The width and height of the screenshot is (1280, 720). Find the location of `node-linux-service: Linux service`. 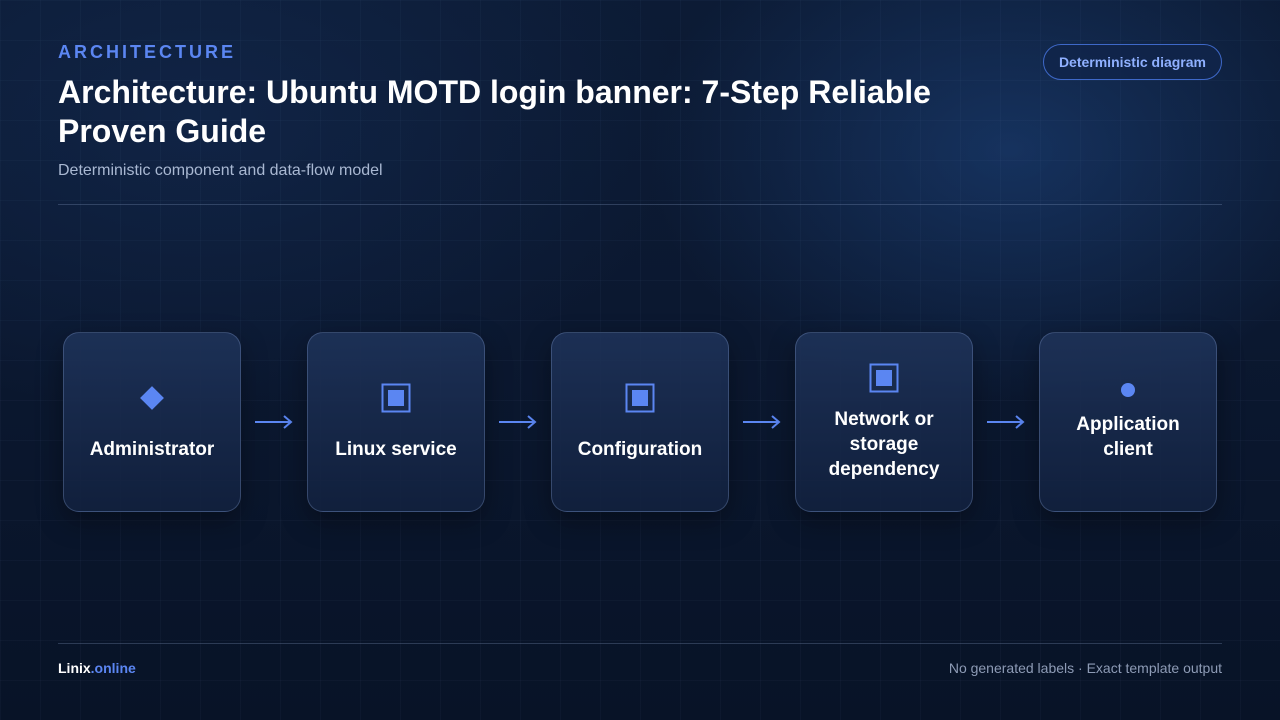

node-linux-service: Linux service is located at coordinates (396, 422).